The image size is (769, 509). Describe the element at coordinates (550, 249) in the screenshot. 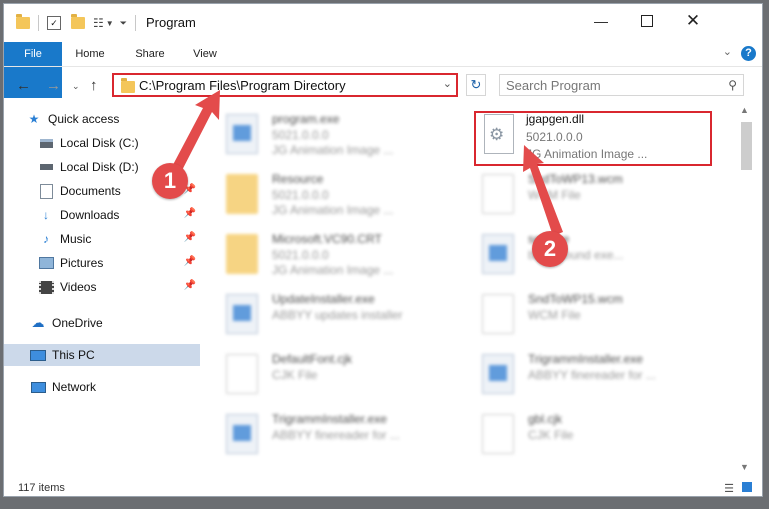

I see `step-badge-2: 2` at that location.